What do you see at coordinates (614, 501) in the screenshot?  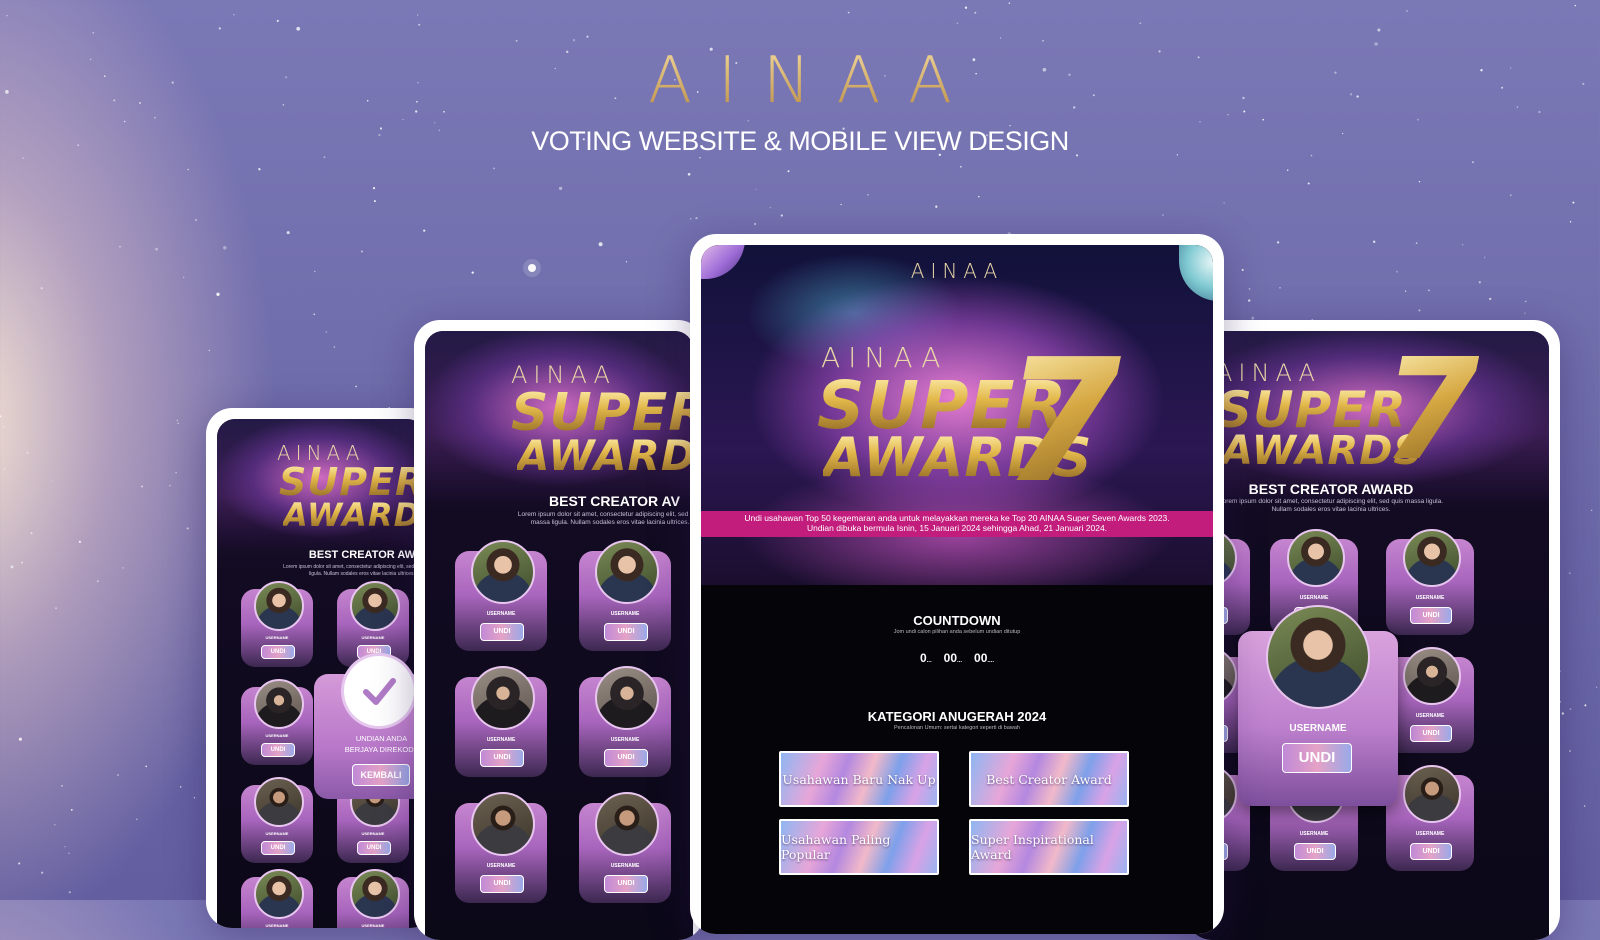 I see `award-title: BEST CREATOR AV` at bounding box center [614, 501].